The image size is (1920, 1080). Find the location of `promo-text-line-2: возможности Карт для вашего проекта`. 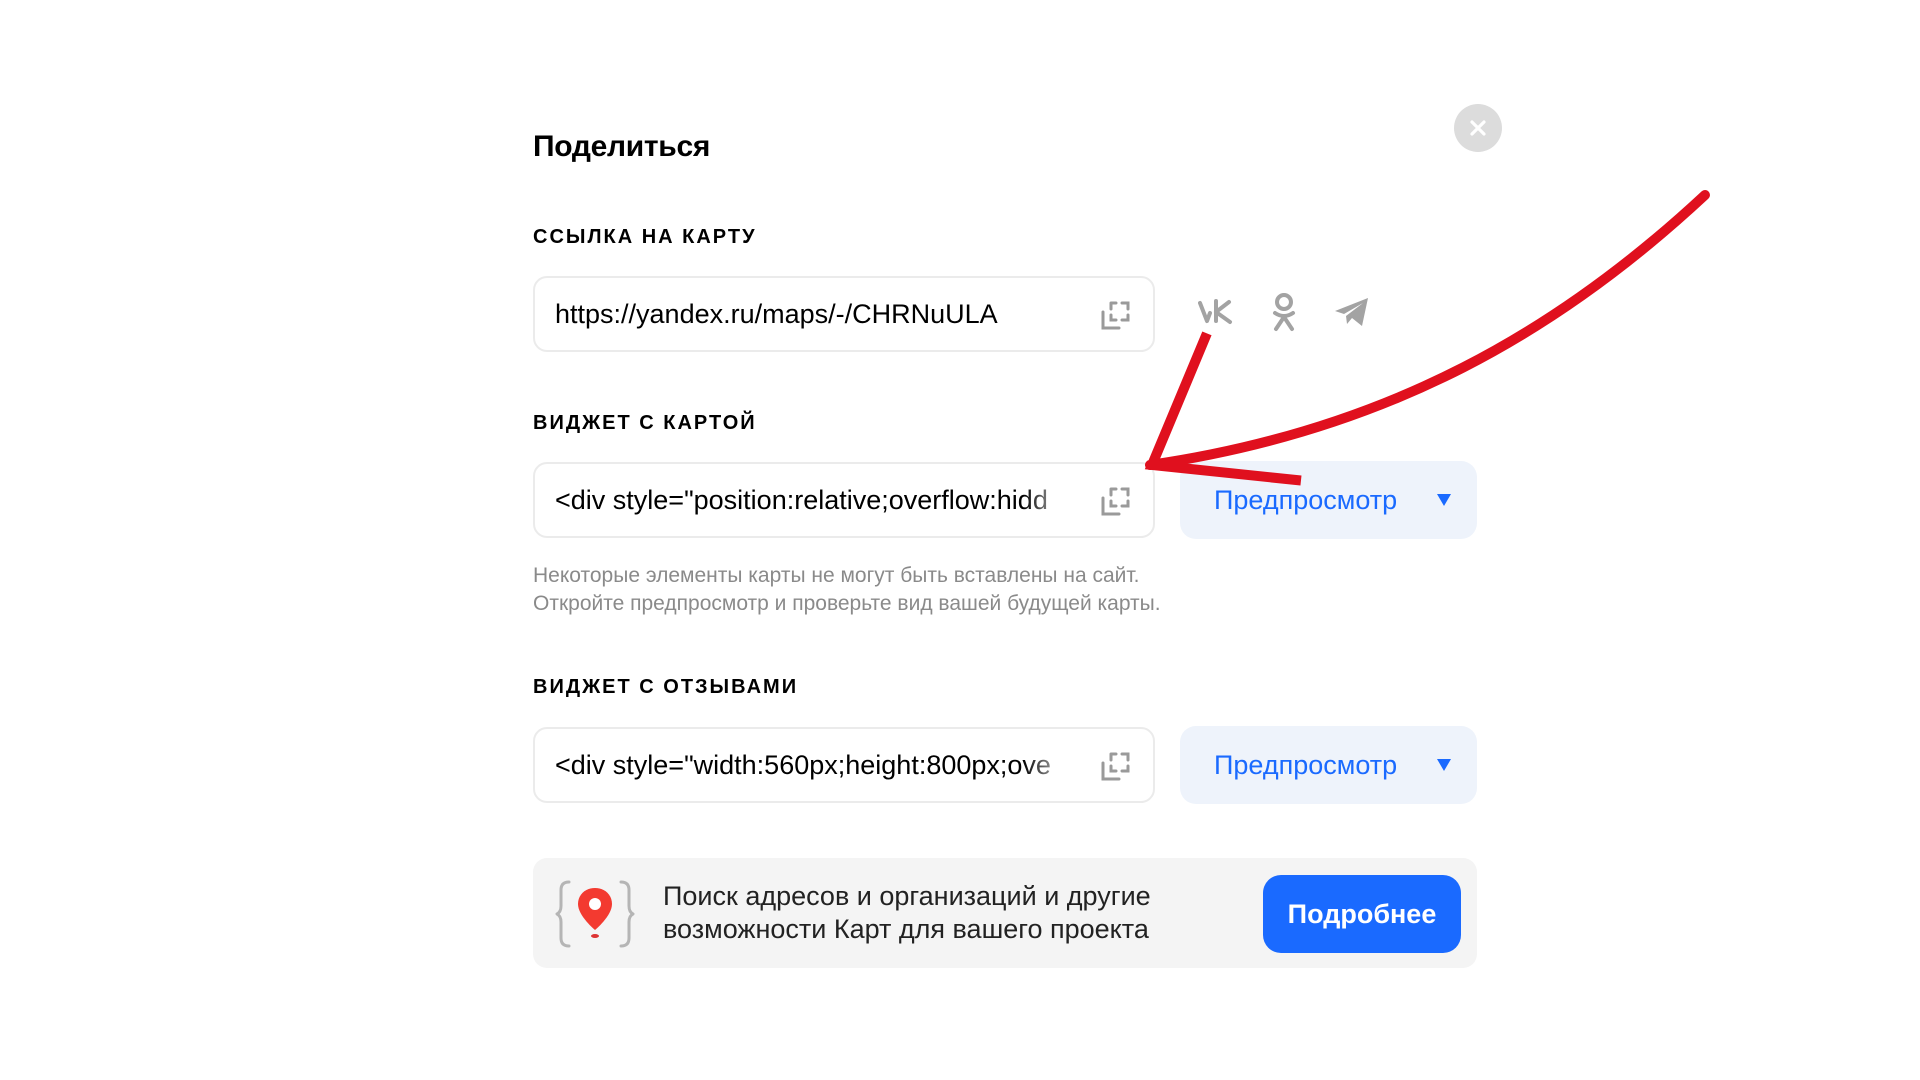

promo-text-line-2: возможности Карт для вашего проекта is located at coordinates (906, 929).